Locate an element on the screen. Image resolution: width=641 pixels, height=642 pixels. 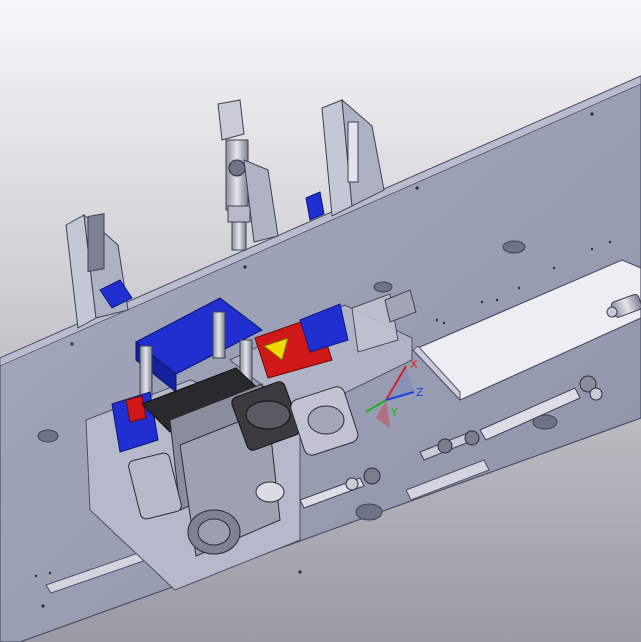
triad-y-label: Y is located at coordinates (394, 412).